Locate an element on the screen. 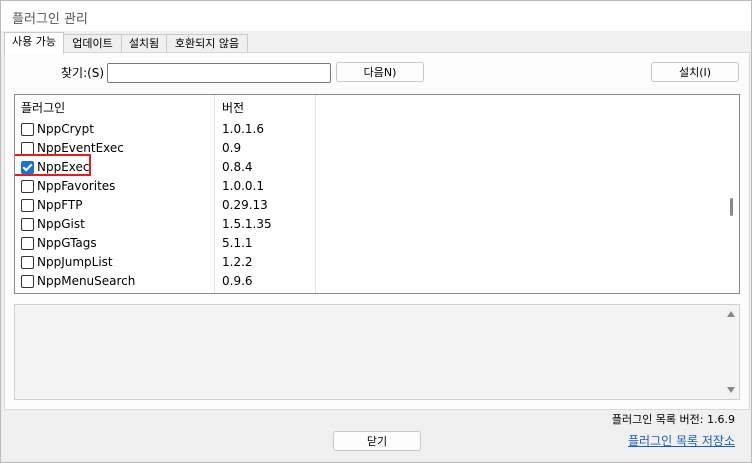 This screenshot has height=463, width=752. window-title: 플러그인 관리 is located at coordinates (50, 19).